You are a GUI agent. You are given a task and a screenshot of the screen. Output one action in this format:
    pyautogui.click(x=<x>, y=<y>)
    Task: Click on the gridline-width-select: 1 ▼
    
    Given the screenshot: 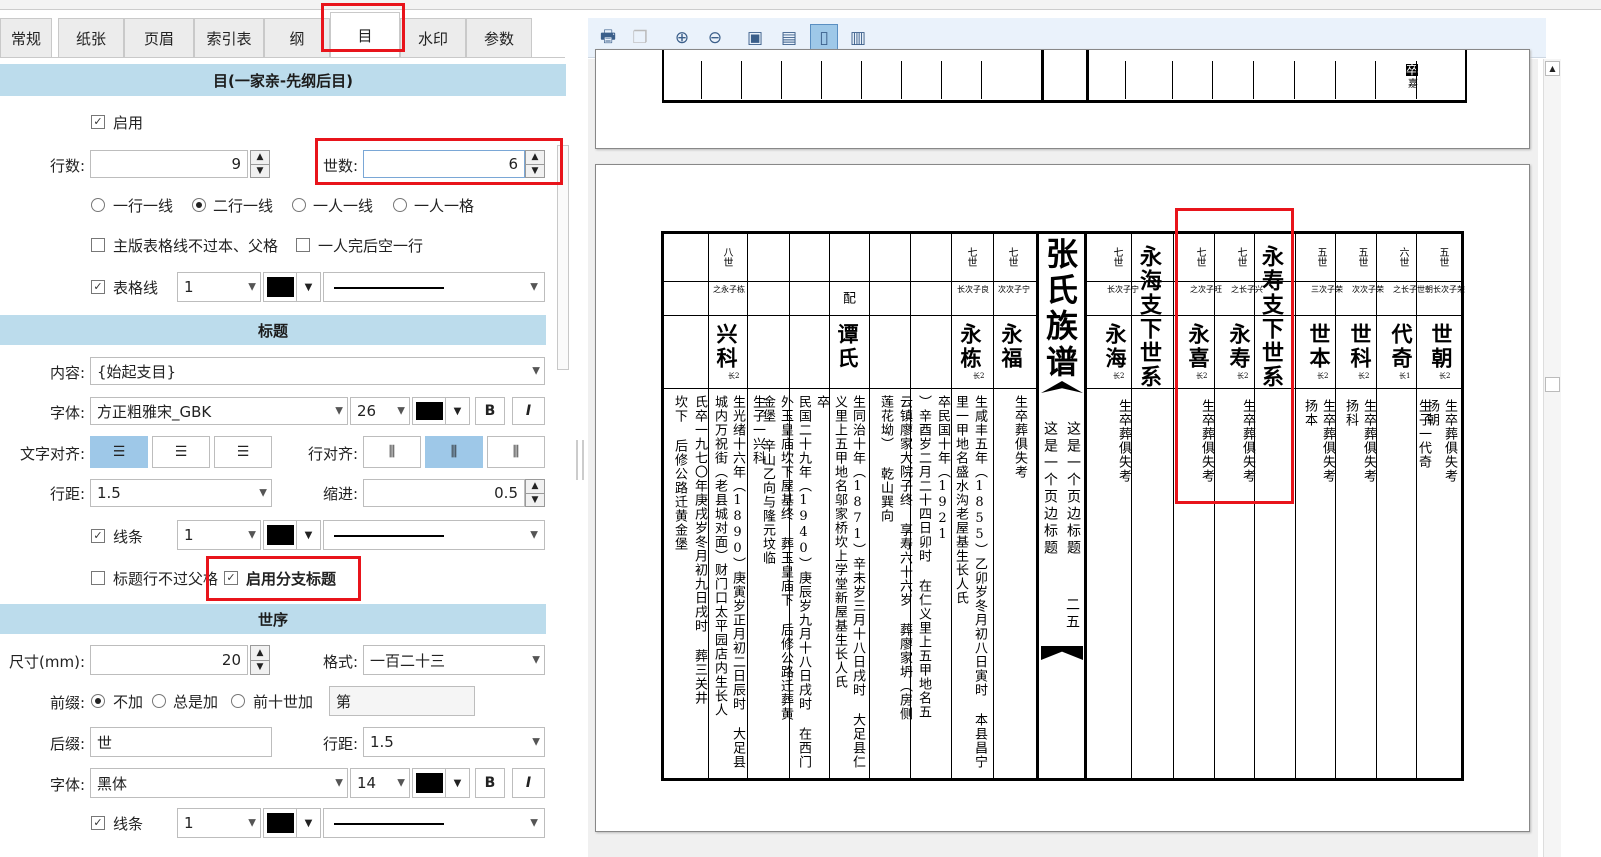 What is the action you would take?
    pyautogui.click(x=219, y=287)
    